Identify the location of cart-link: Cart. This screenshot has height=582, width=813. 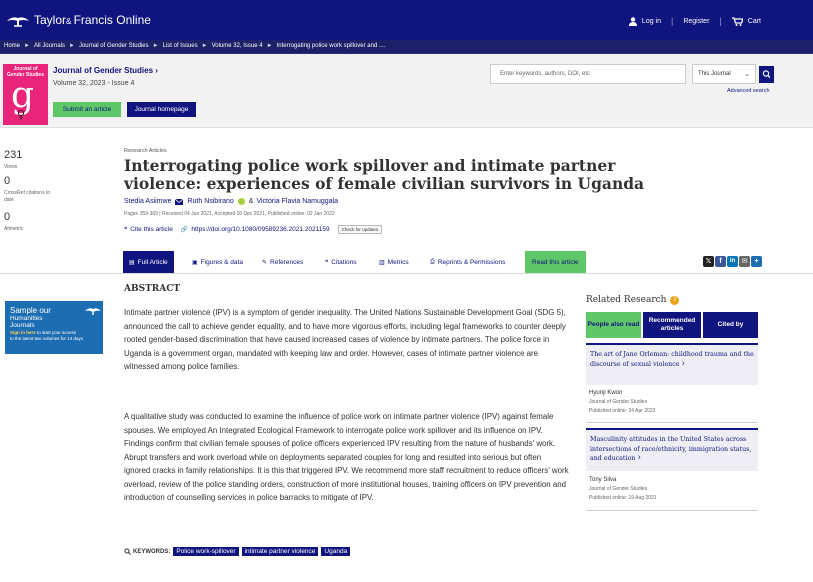
(746, 21).